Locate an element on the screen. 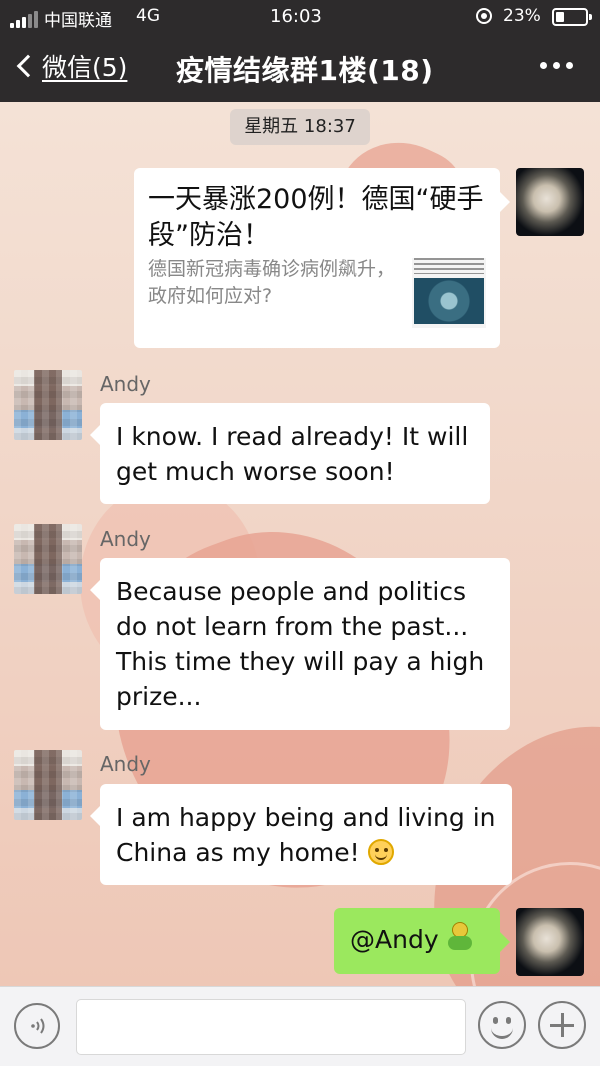 Image resolution: width=600 pixels, height=1066 pixels. voice-icon is located at coordinates (38, 1026).